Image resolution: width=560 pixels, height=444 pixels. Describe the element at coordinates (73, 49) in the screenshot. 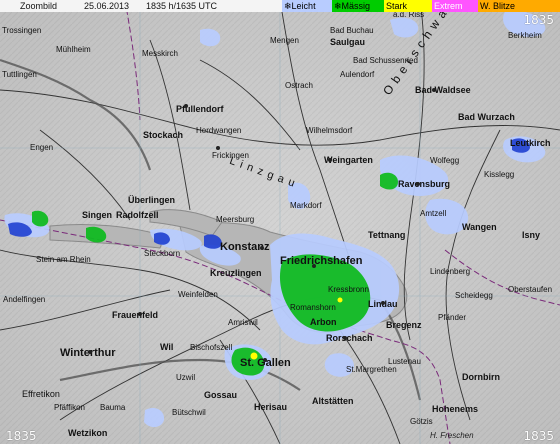

I see `place-label: Mühlheim` at that location.